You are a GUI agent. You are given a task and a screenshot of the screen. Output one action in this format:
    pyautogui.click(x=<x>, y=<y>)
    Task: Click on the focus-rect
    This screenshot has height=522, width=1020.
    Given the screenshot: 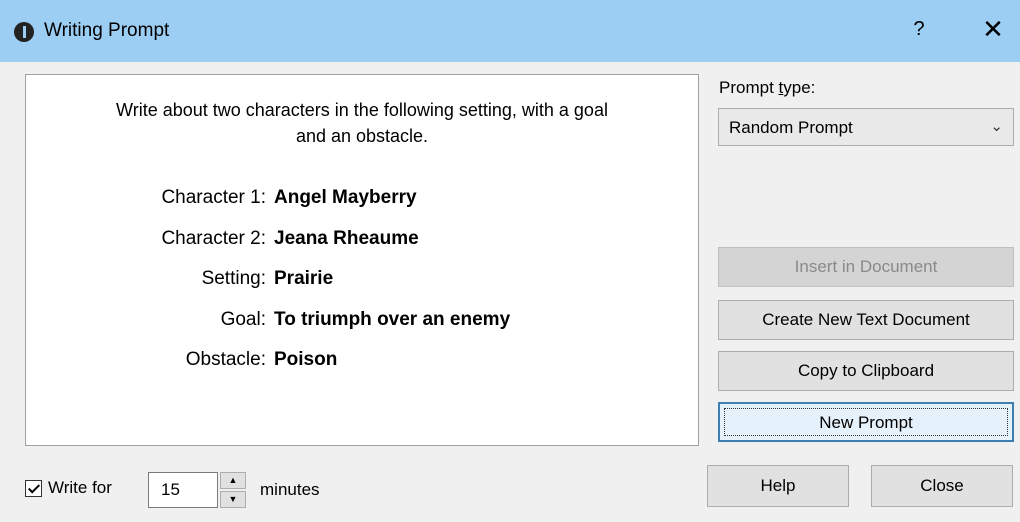 What is the action you would take?
    pyautogui.click(x=866, y=422)
    